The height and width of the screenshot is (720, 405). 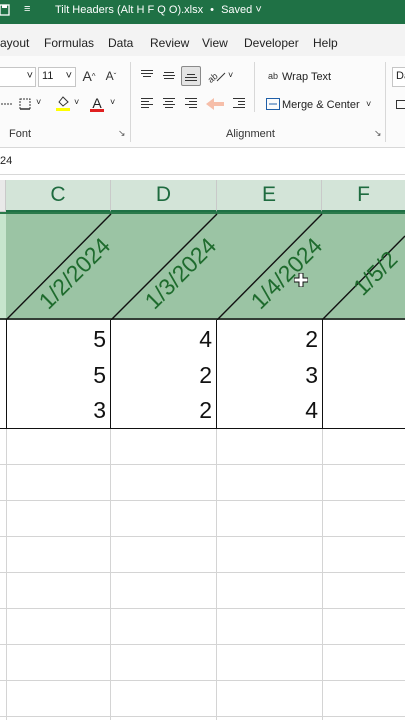 What do you see at coordinates (258, 10) in the screenshot?
I see `status-chevron-icon: ˅` at bounding box center [258, 10].